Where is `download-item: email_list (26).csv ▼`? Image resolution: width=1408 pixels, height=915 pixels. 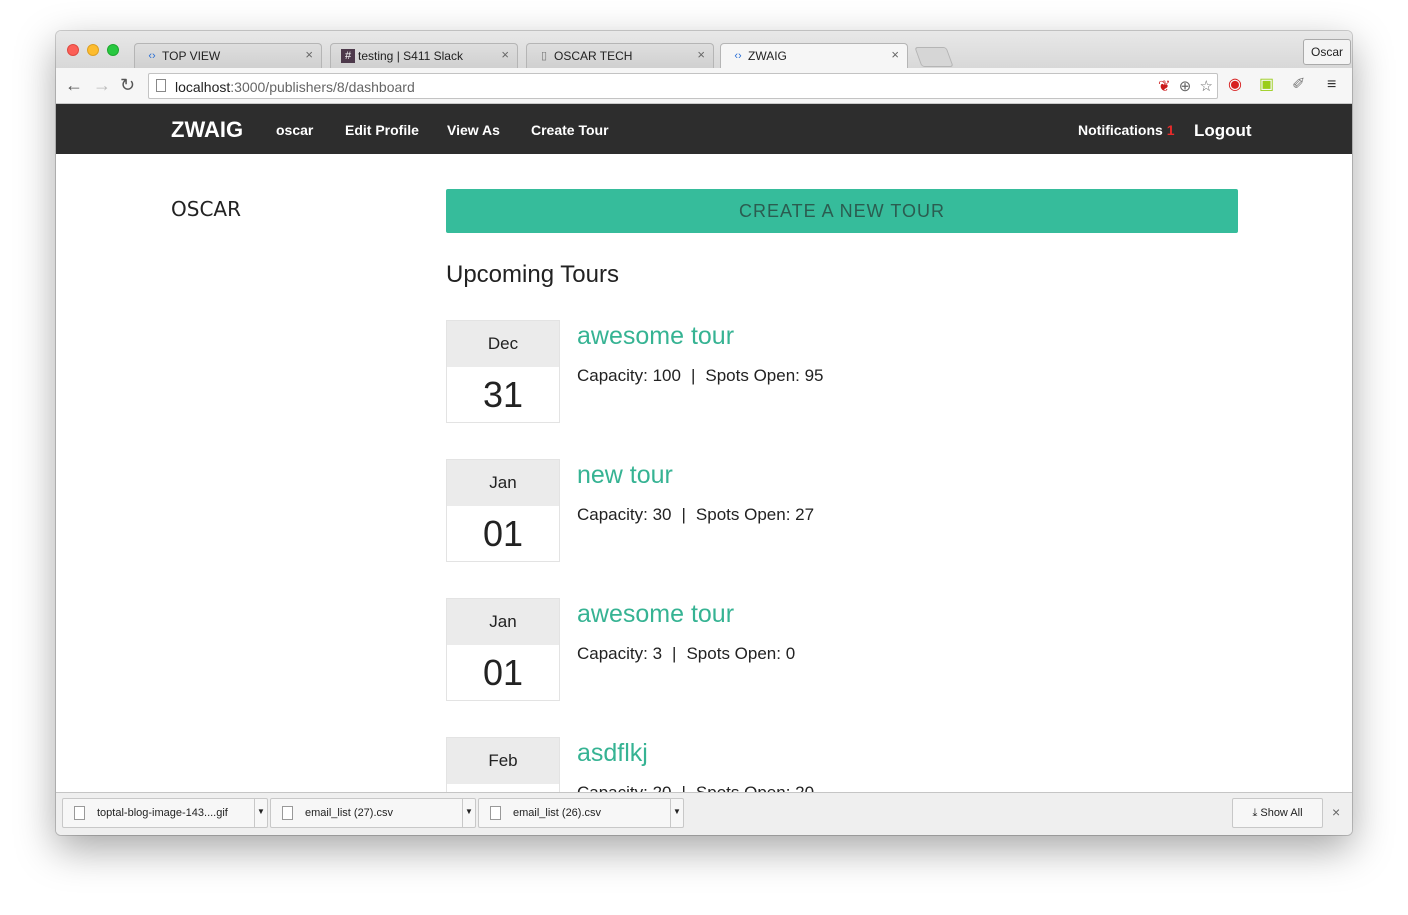 download-item: email_list (26).csv ▼ is located at coordinates (581, 813).